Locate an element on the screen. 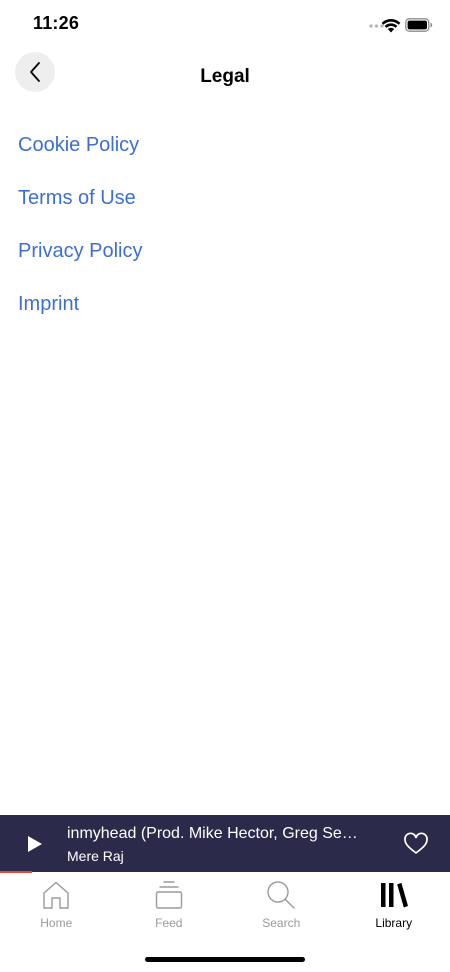 The image size is (450, 972). privacy-policy-link: Privacy Policy is located at coordinates (80, 262).